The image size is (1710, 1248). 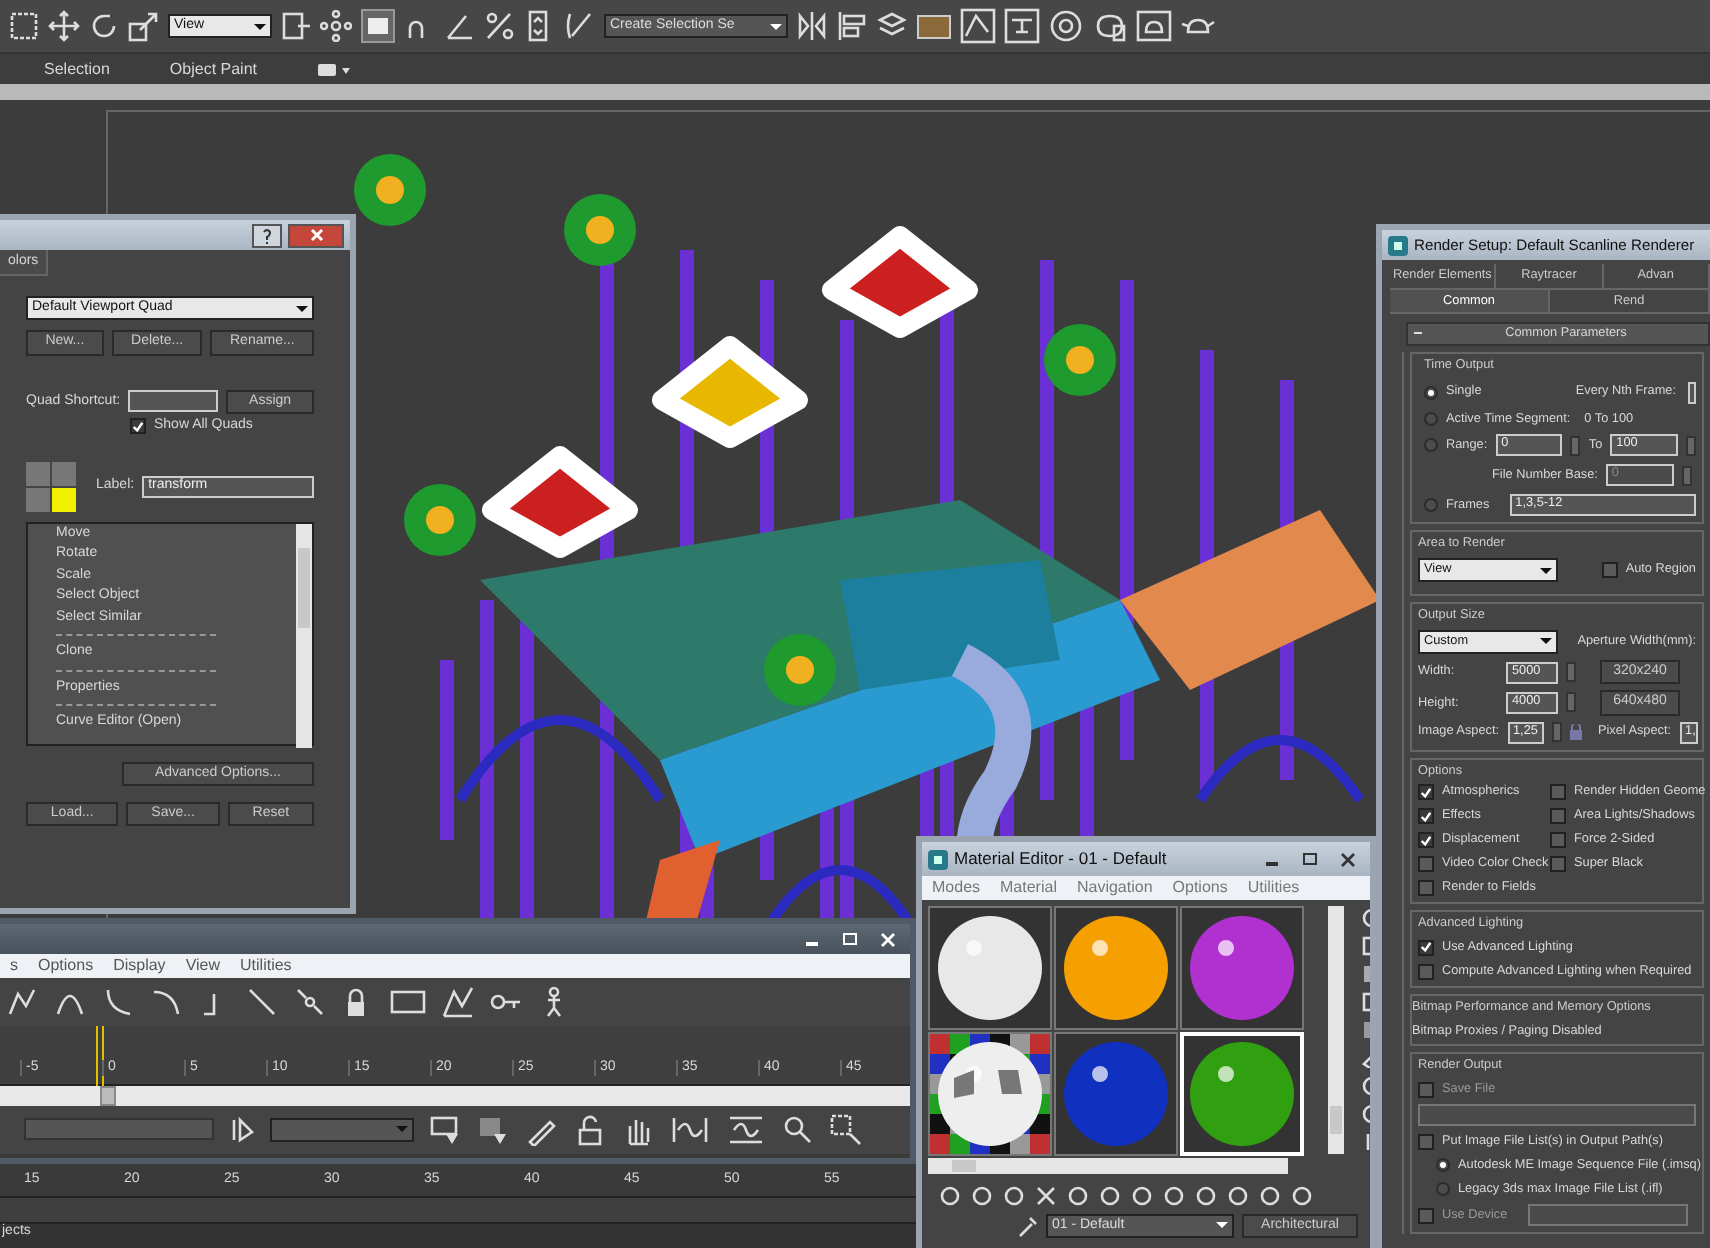 I want to click on rotate-icon, so click(x=104, y=26).